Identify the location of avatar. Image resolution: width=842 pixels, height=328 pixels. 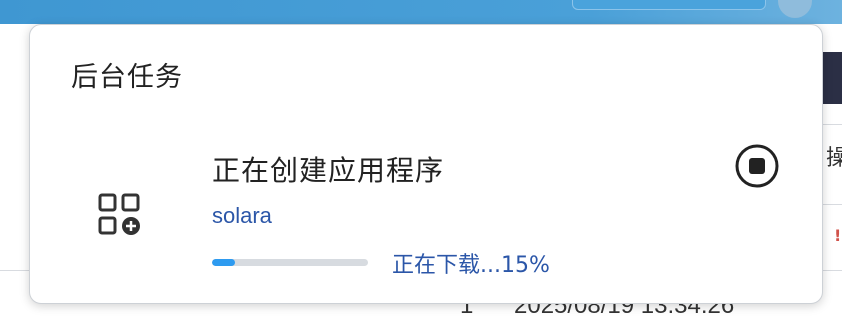
(795, 9).